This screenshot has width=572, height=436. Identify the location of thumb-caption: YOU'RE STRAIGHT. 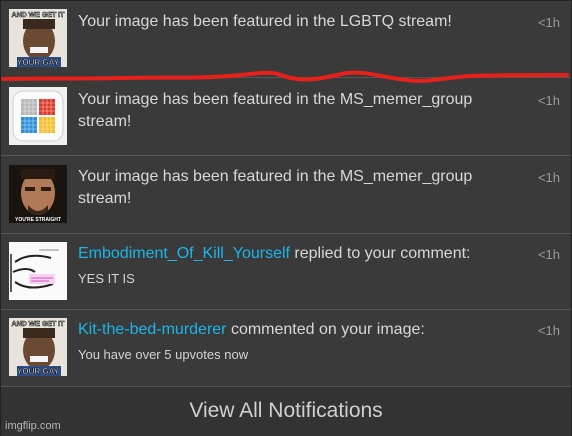
(38, 220).